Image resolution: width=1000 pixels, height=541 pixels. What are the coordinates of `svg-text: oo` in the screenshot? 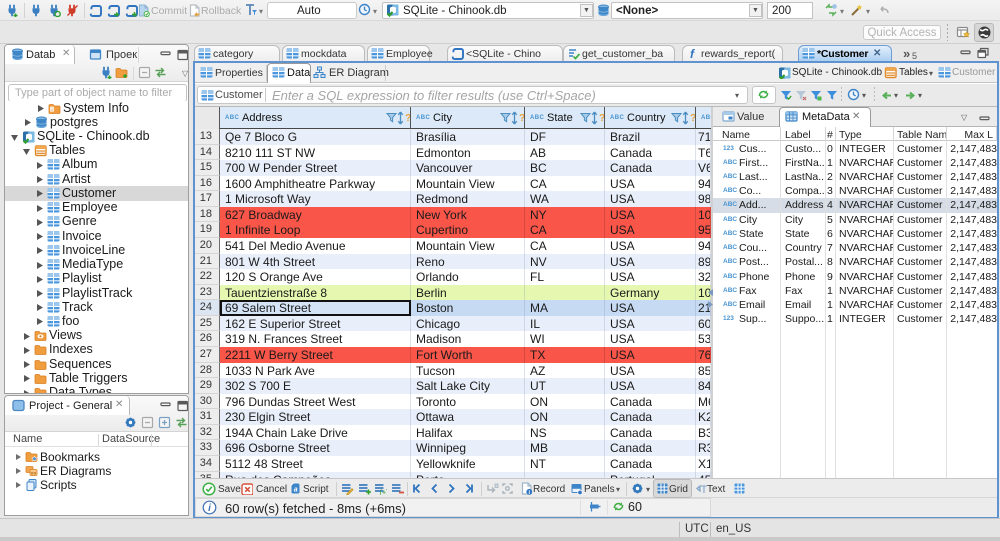 It's located at (34, 472).